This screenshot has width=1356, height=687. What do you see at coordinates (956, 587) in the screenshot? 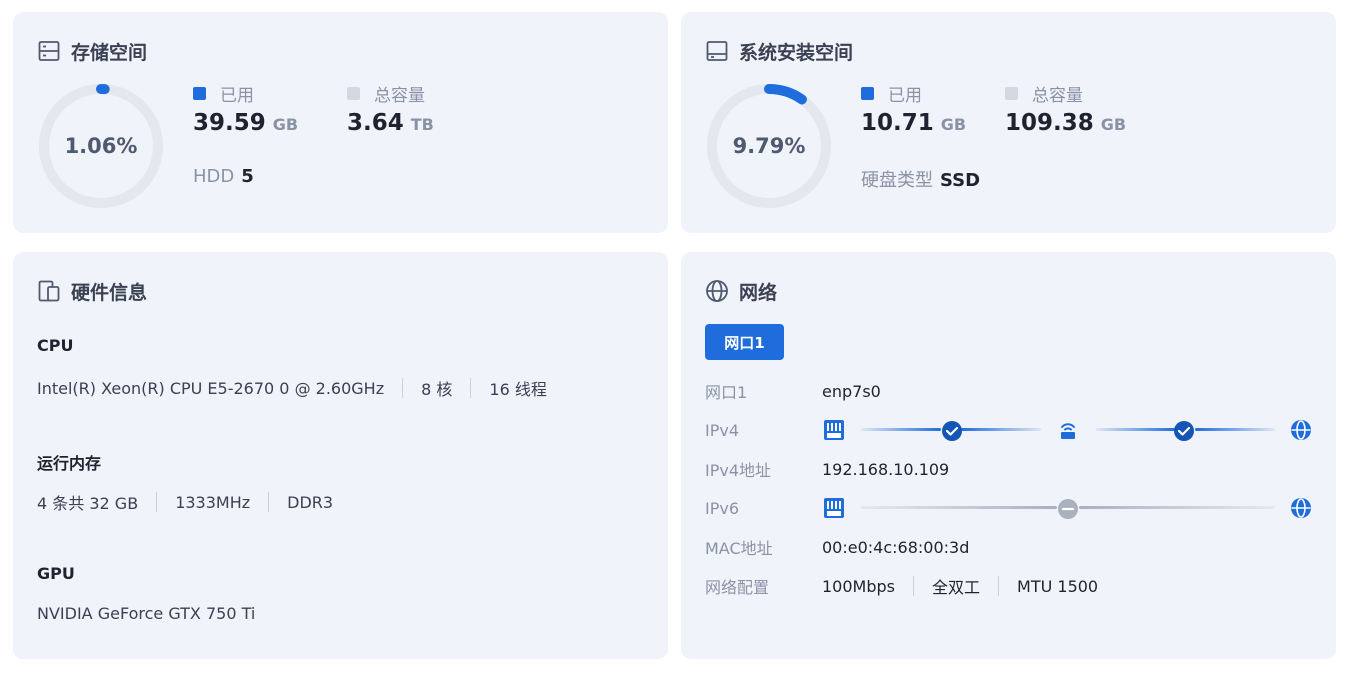
I see `config-duplex: 全双工` at bounding box center [956, 587].